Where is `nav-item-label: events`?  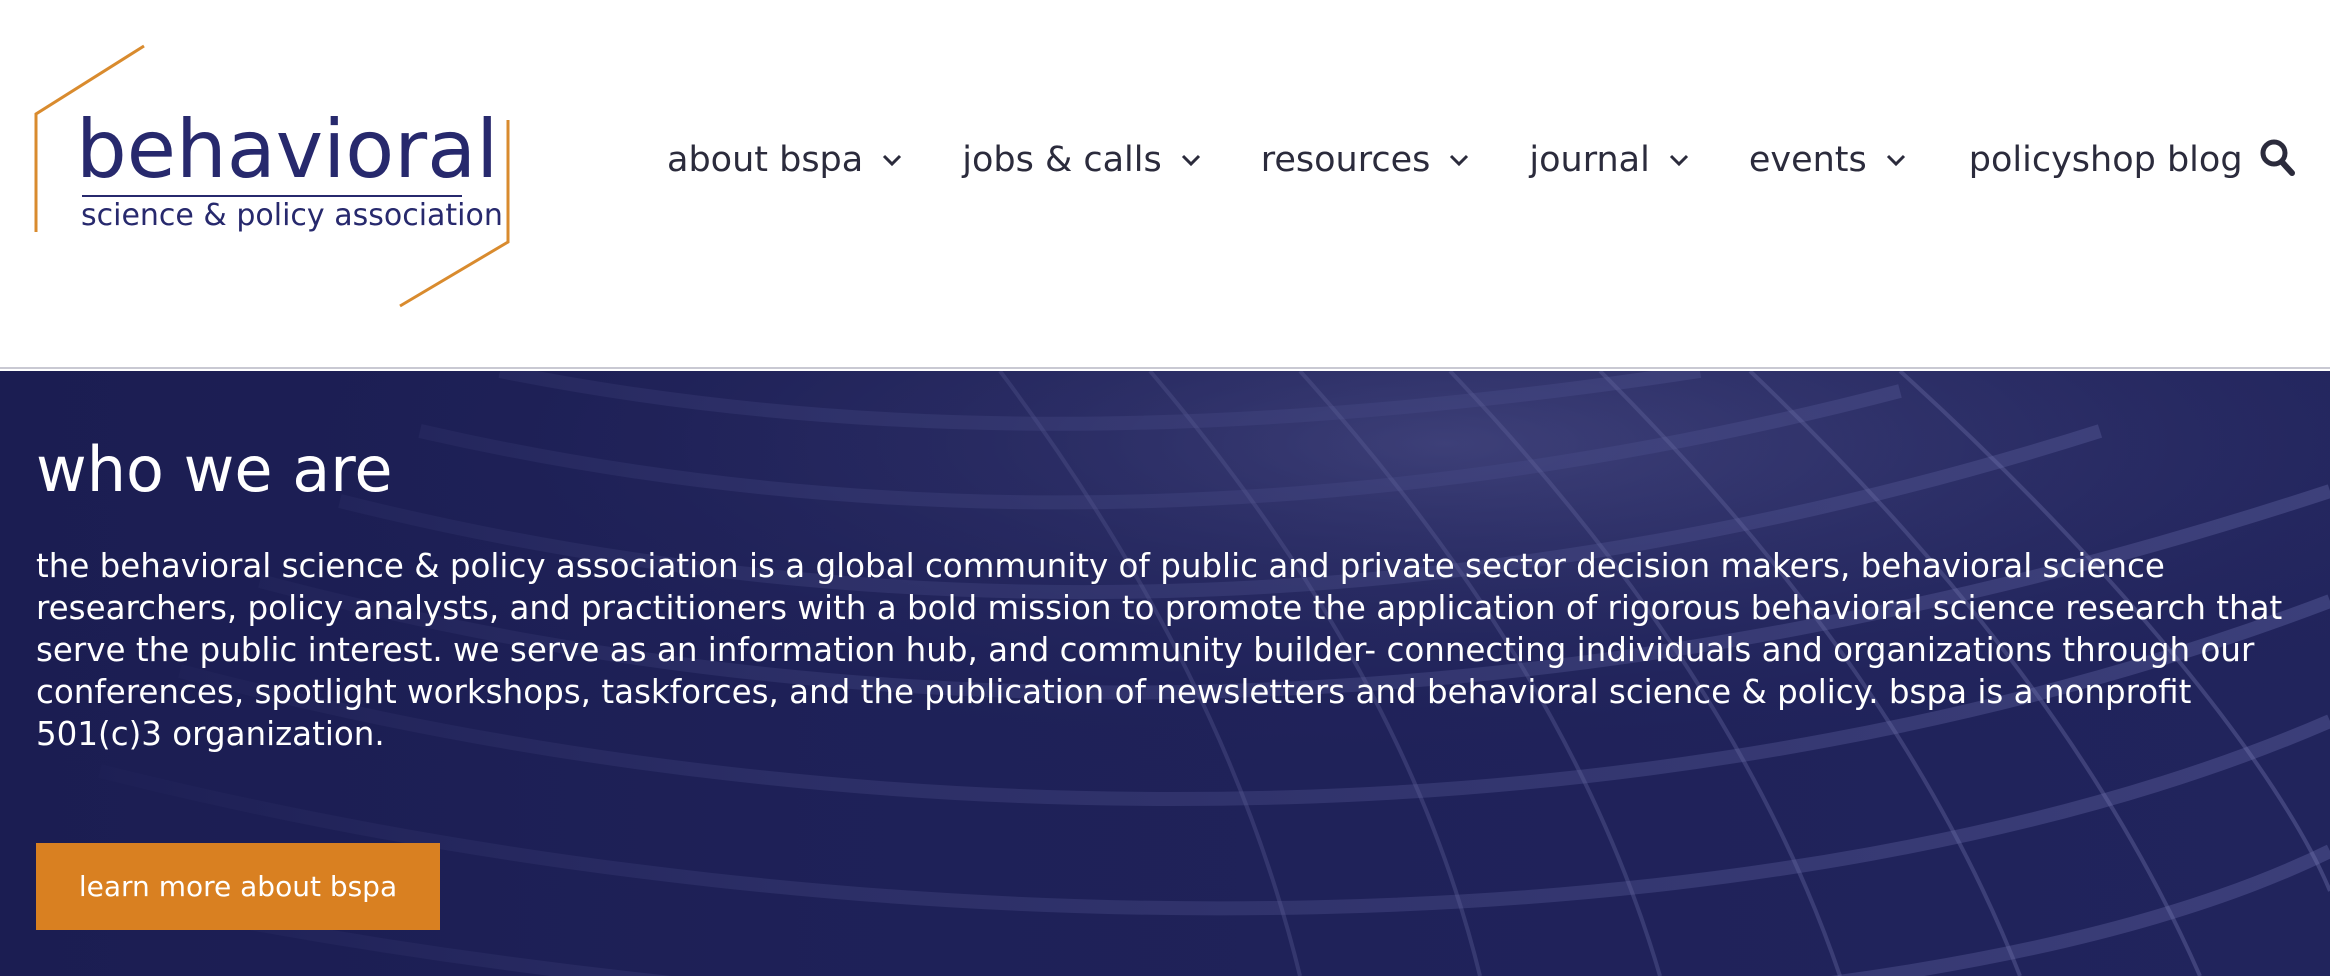 nav-item-label: events is located at coordinates (1807, 159).